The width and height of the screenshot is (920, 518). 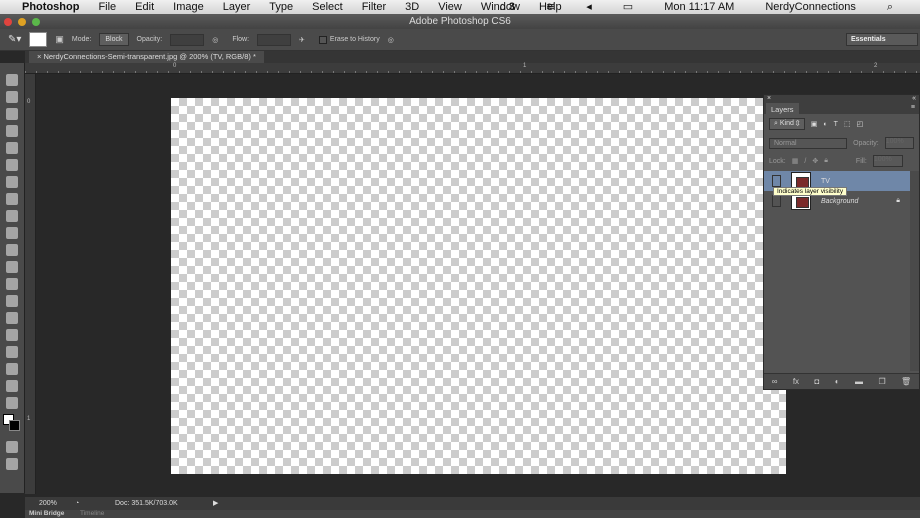 I want to click on zoom-level: 200%, so click(x=48, y=503).